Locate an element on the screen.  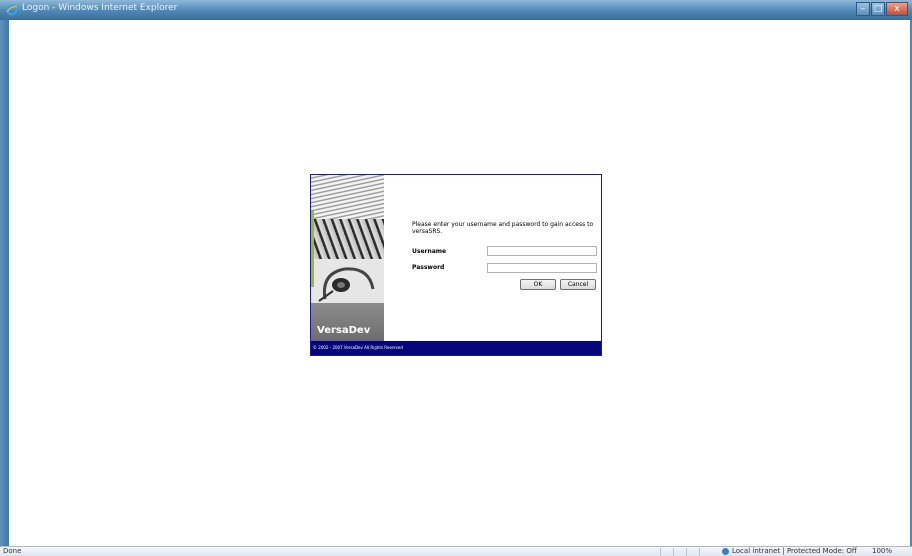
status-panes is located at coordinates (686, 552).